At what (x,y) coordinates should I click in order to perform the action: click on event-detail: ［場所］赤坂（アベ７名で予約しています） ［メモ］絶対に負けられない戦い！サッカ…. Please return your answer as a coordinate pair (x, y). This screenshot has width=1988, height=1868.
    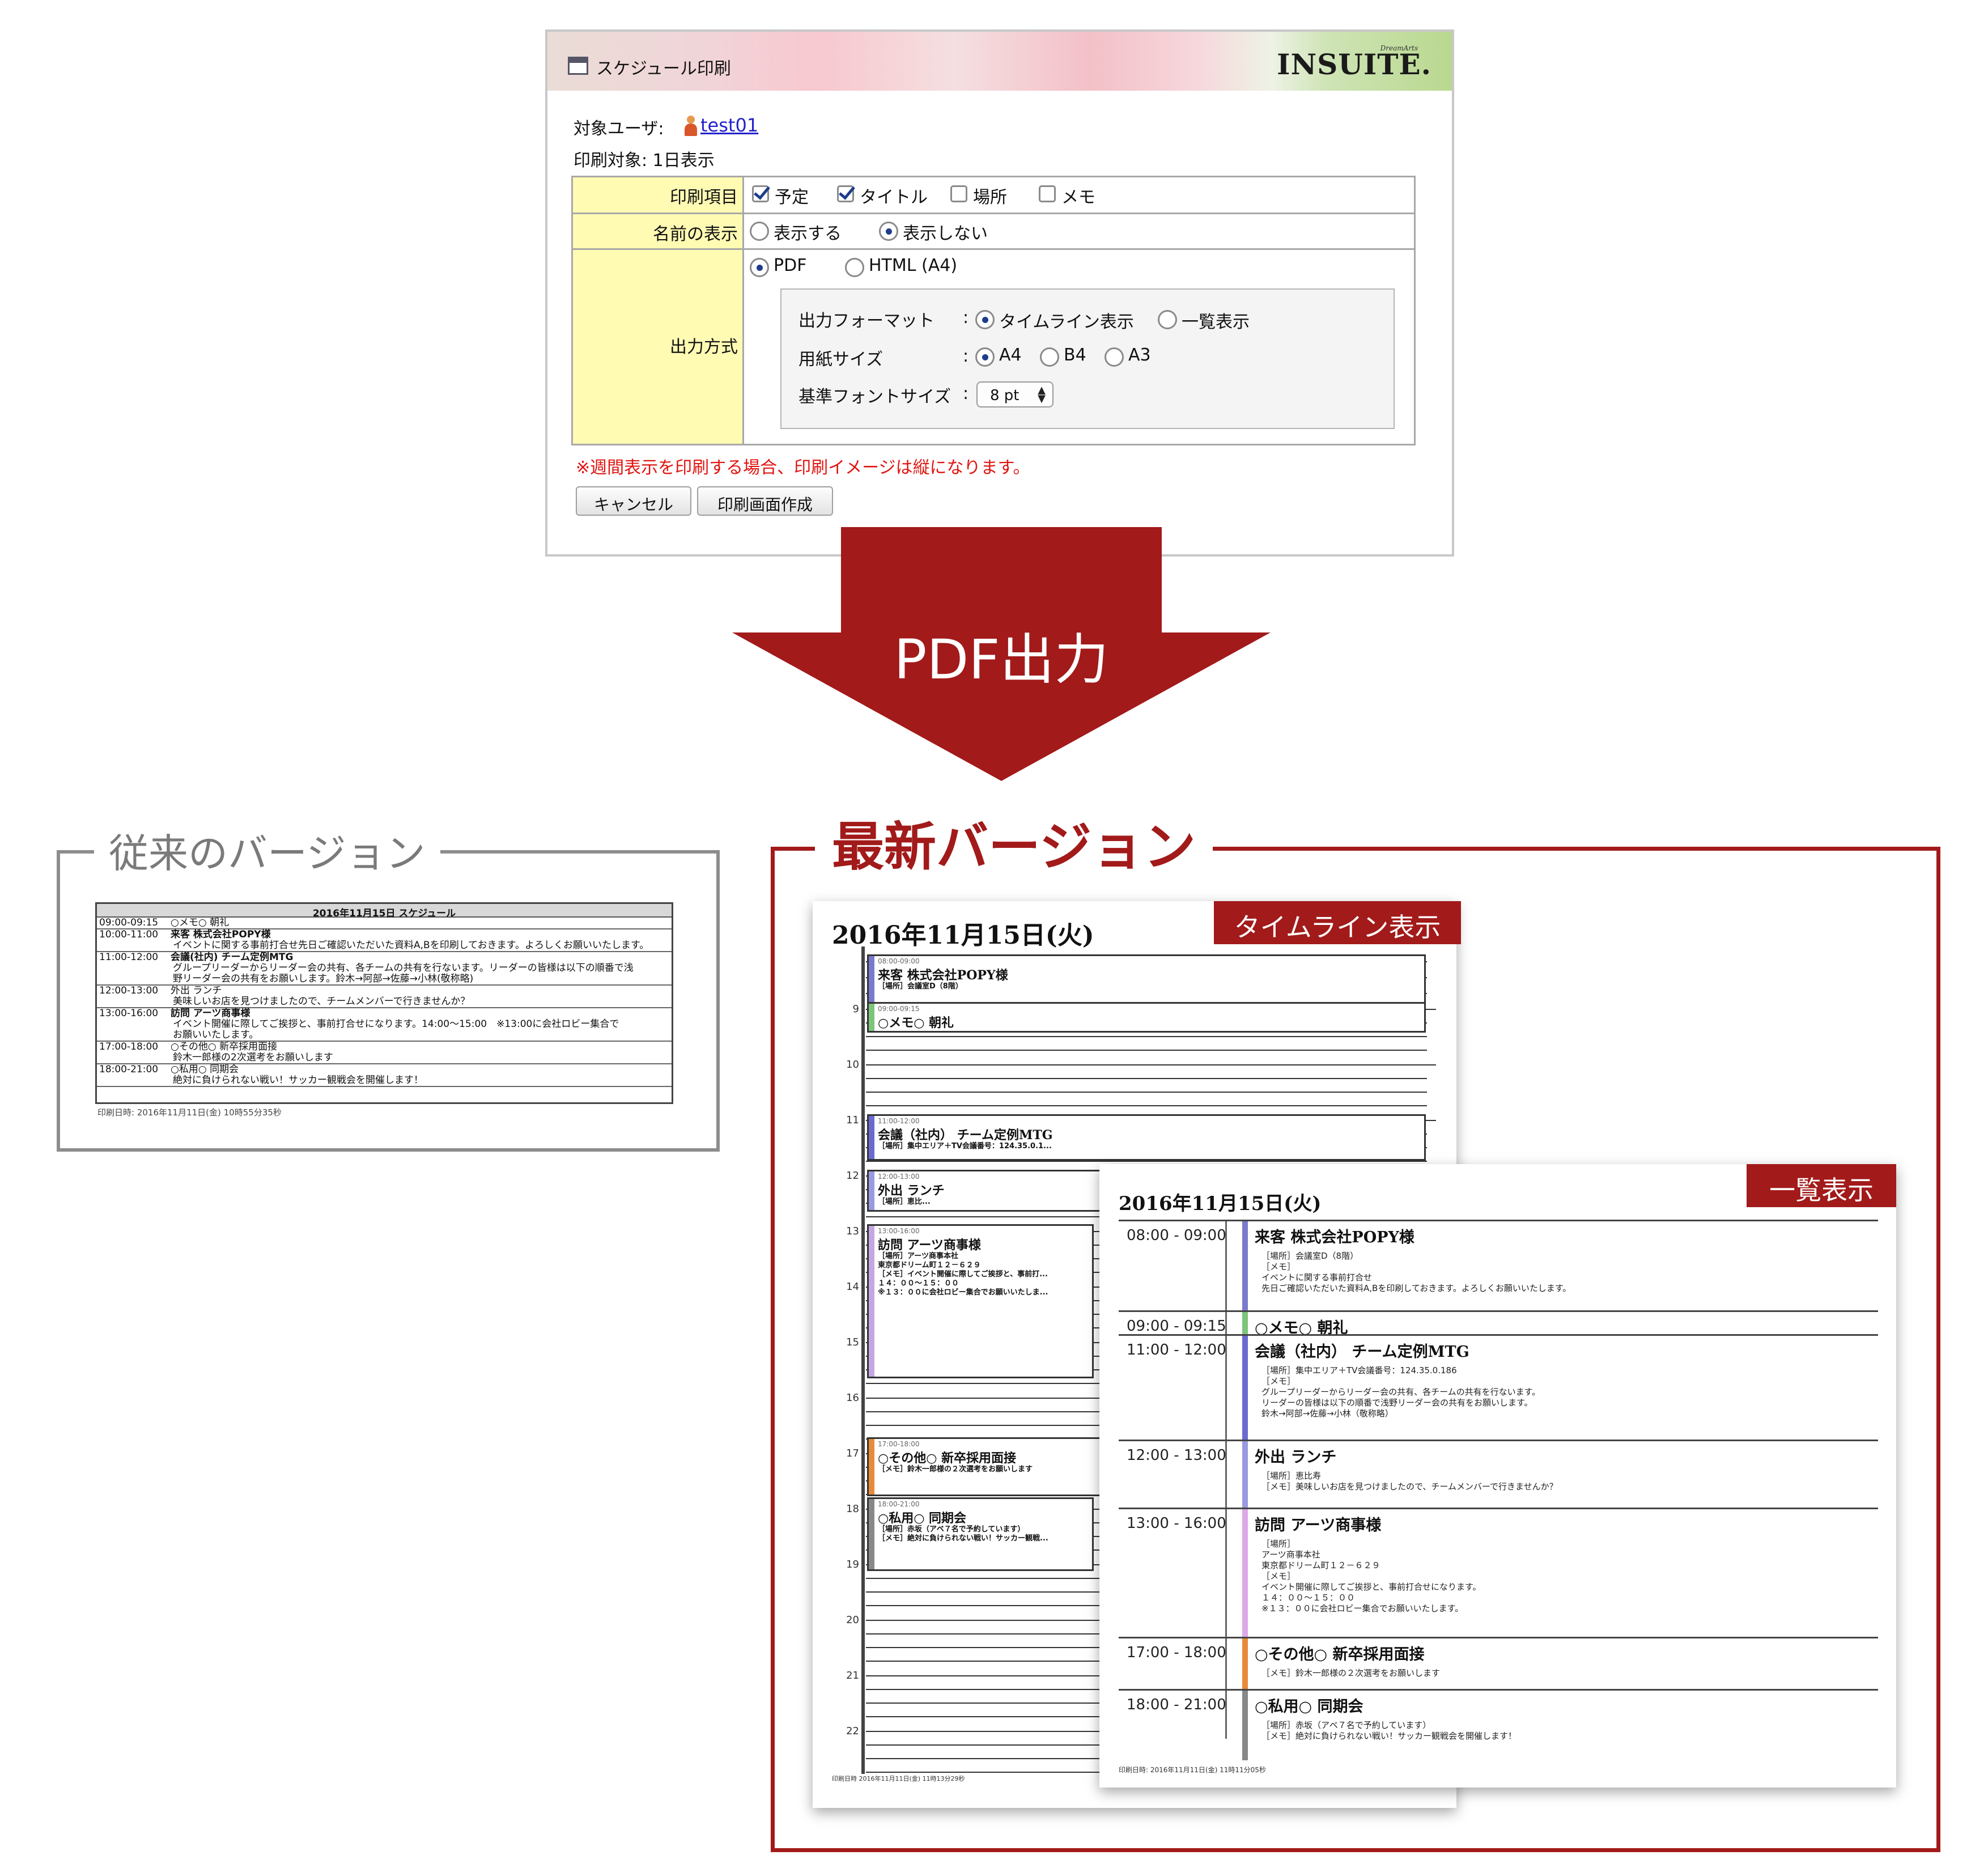
    Looking at the image, I should click on (963, 1534).